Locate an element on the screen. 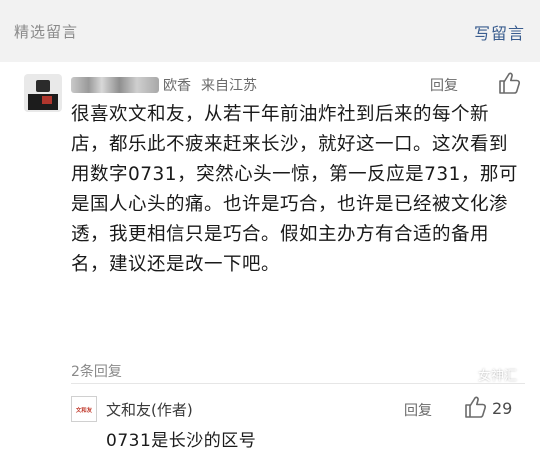  author-logo-text: 文和友 is located at coordinates (84, 410).